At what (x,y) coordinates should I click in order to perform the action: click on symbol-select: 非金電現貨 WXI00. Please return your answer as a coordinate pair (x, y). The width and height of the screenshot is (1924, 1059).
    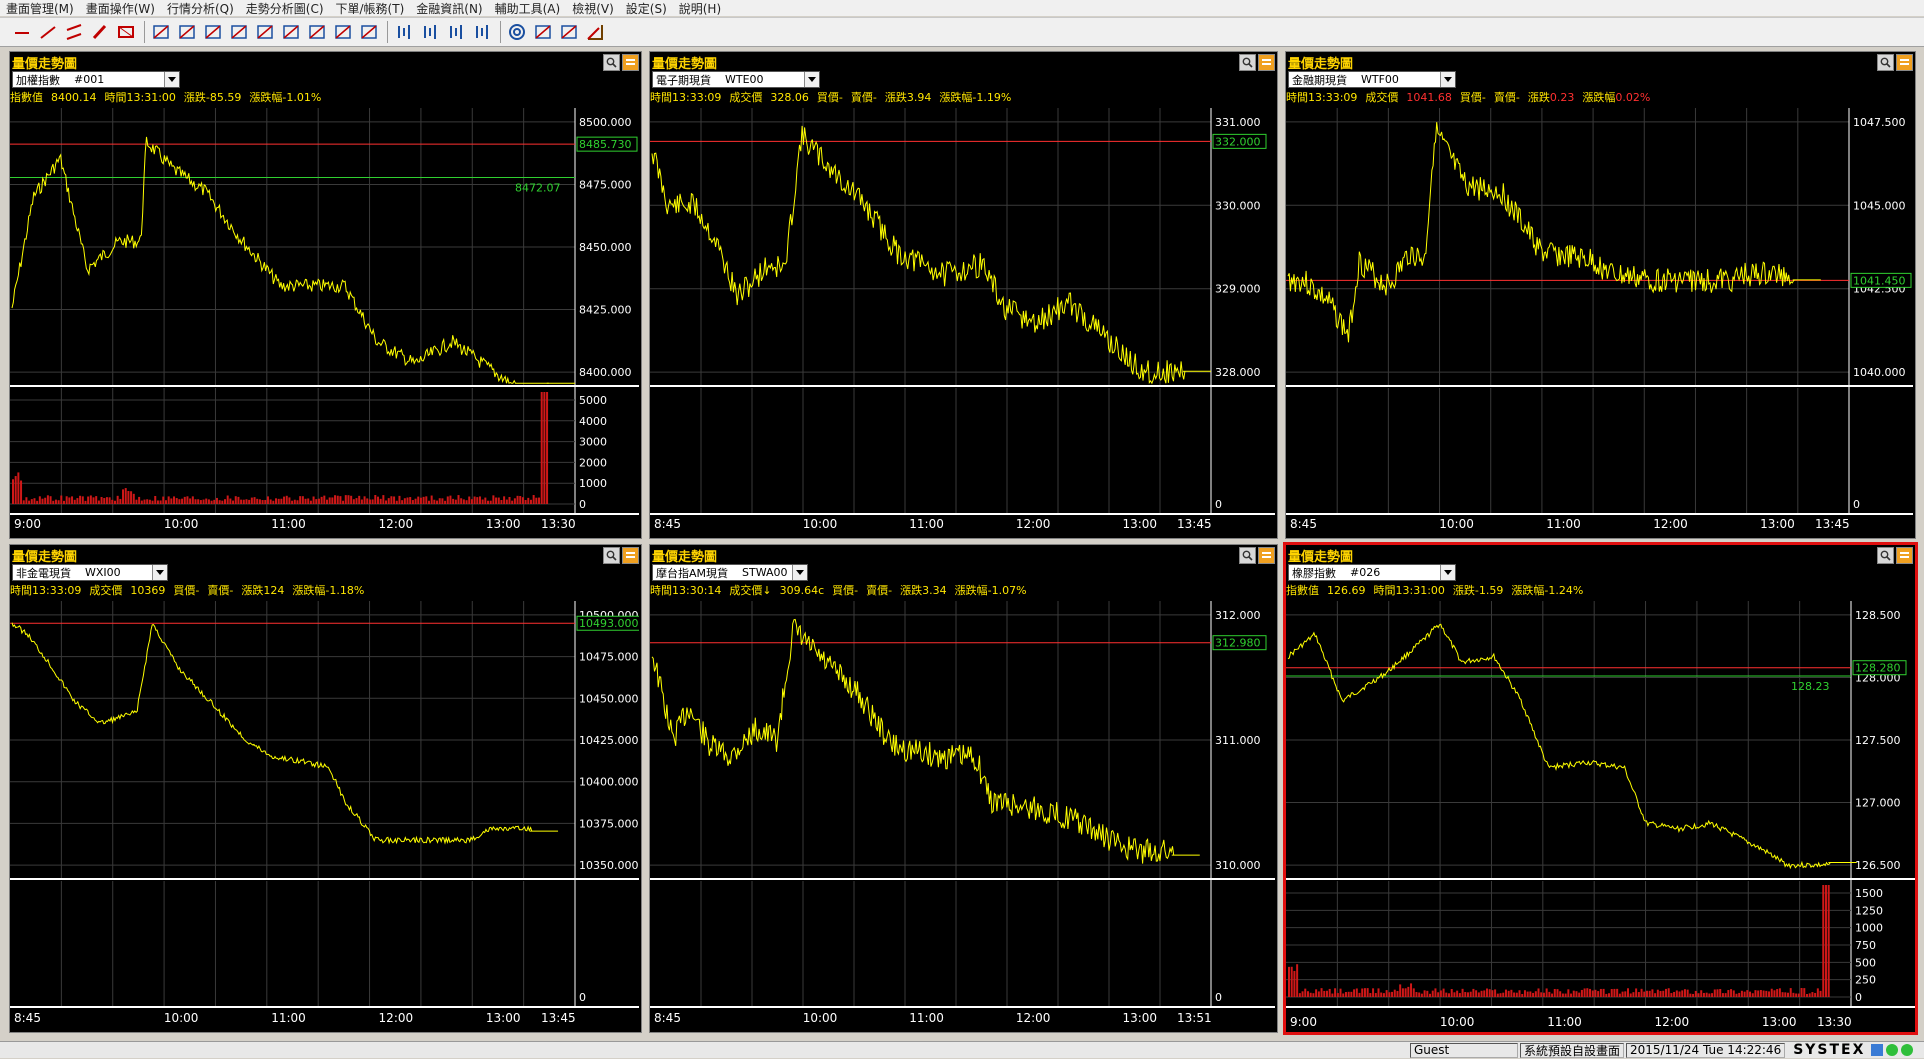
    Looking at the image, I should click on (90, 572).